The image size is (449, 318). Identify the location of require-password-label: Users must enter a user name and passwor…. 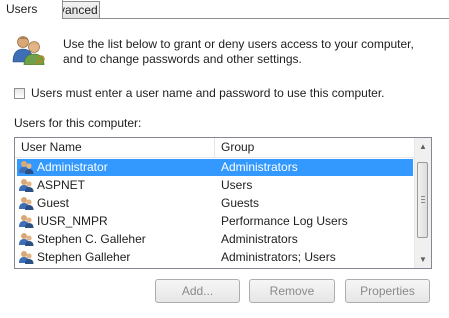
(208, 93).